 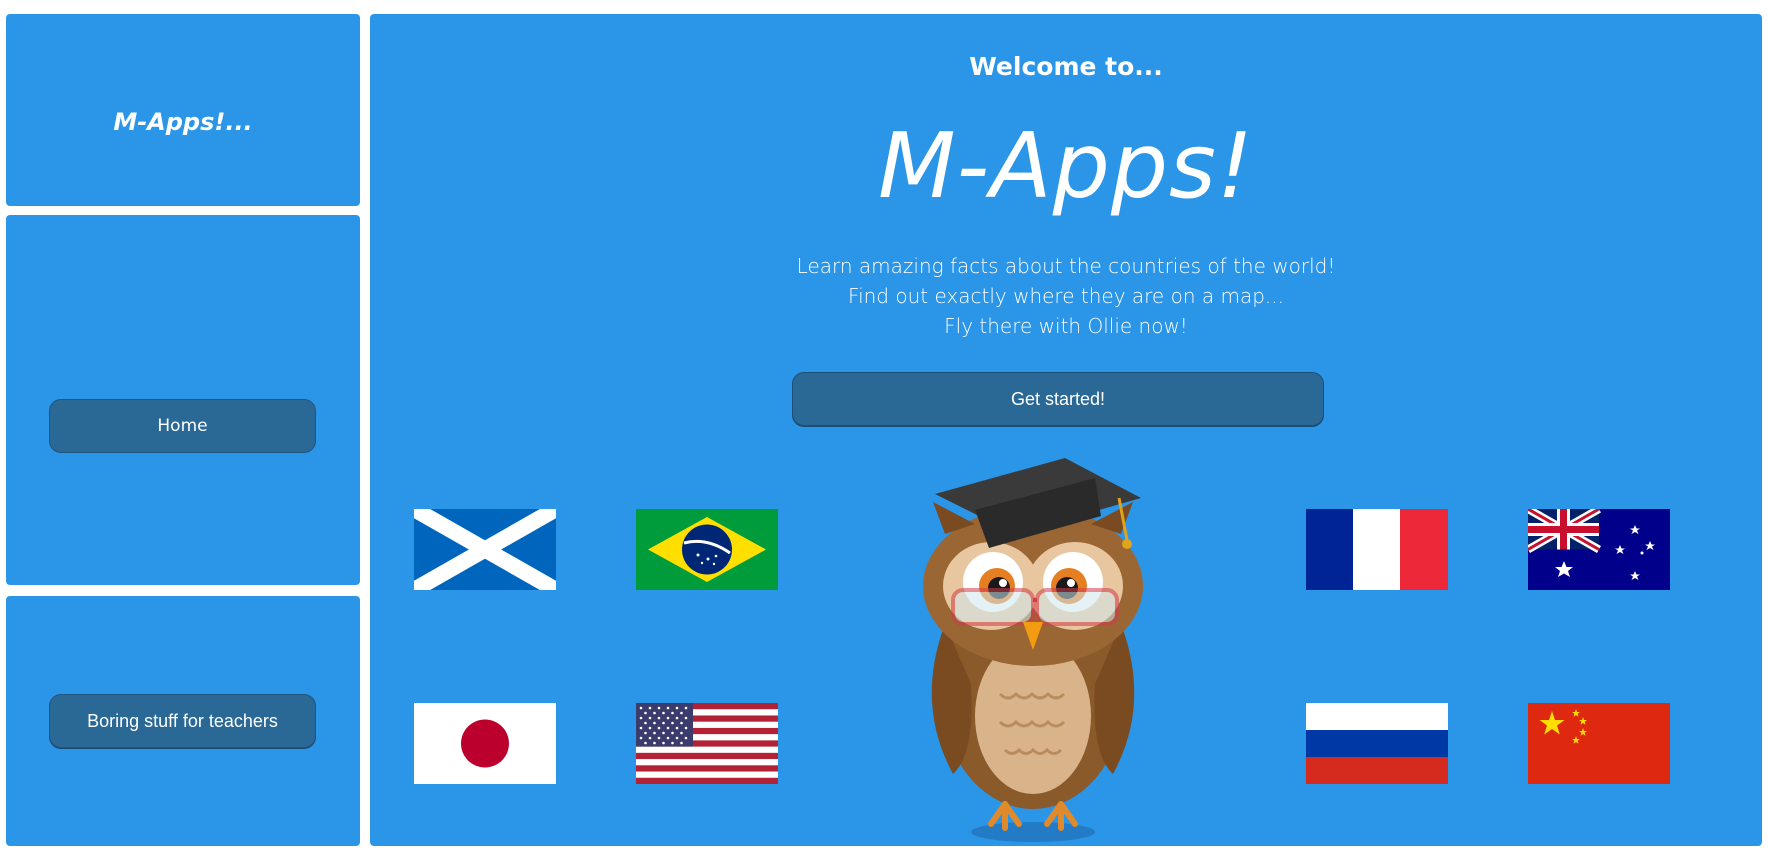 I want to click on tagline-line-3: Fly there with Ollie now!, so click(x=1066, y=326).